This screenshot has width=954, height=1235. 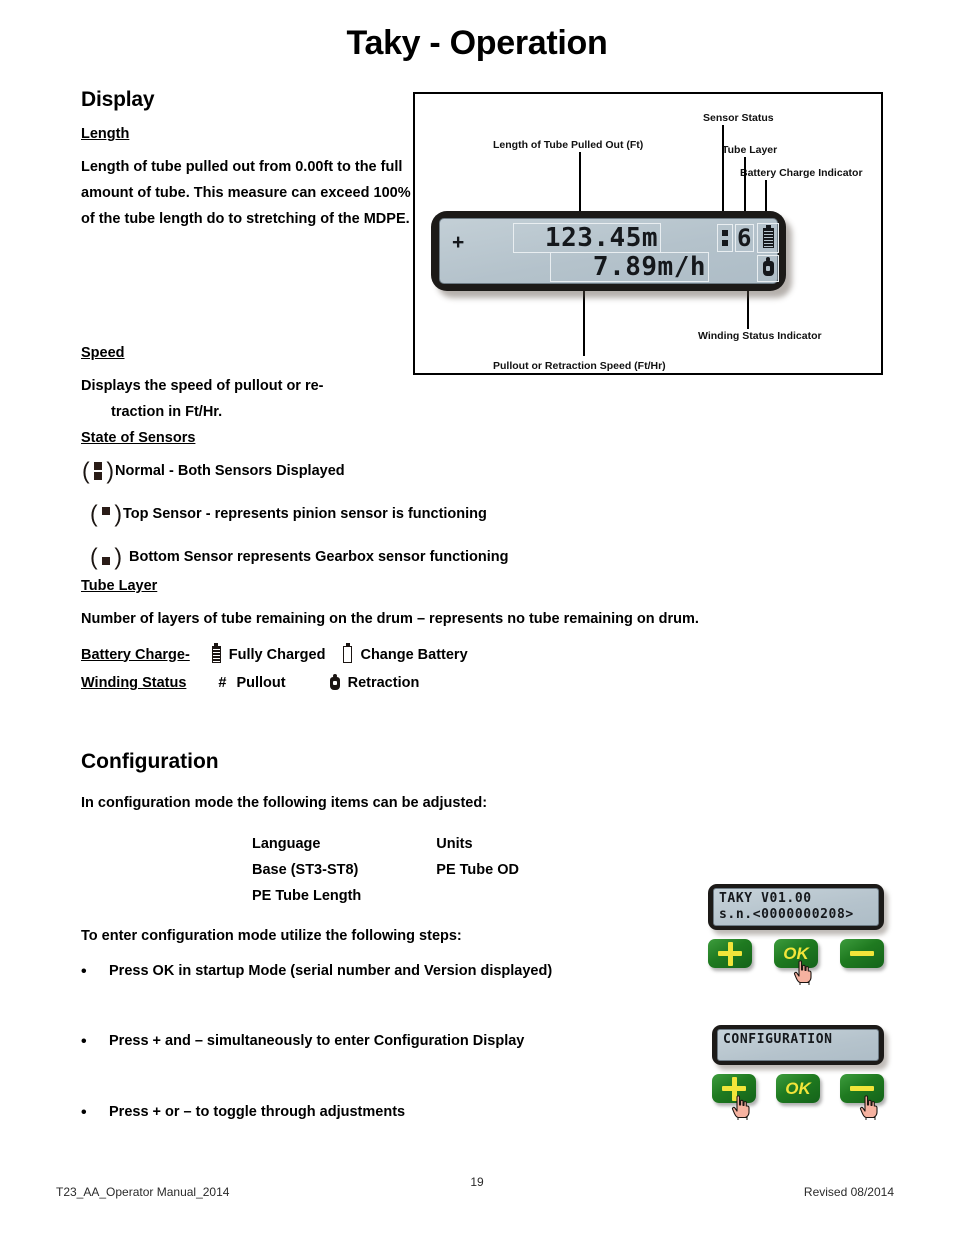 What do you see at coordinates (138, 438) in the screenshot?
I see `sensors-subheading: State of Sensors` at bounding box center [138, 438].